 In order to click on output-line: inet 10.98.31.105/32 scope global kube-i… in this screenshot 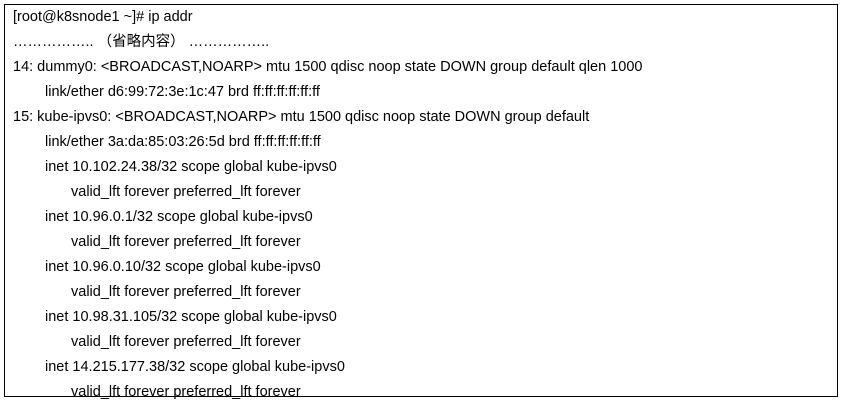, I will do `click(191, 317)`.